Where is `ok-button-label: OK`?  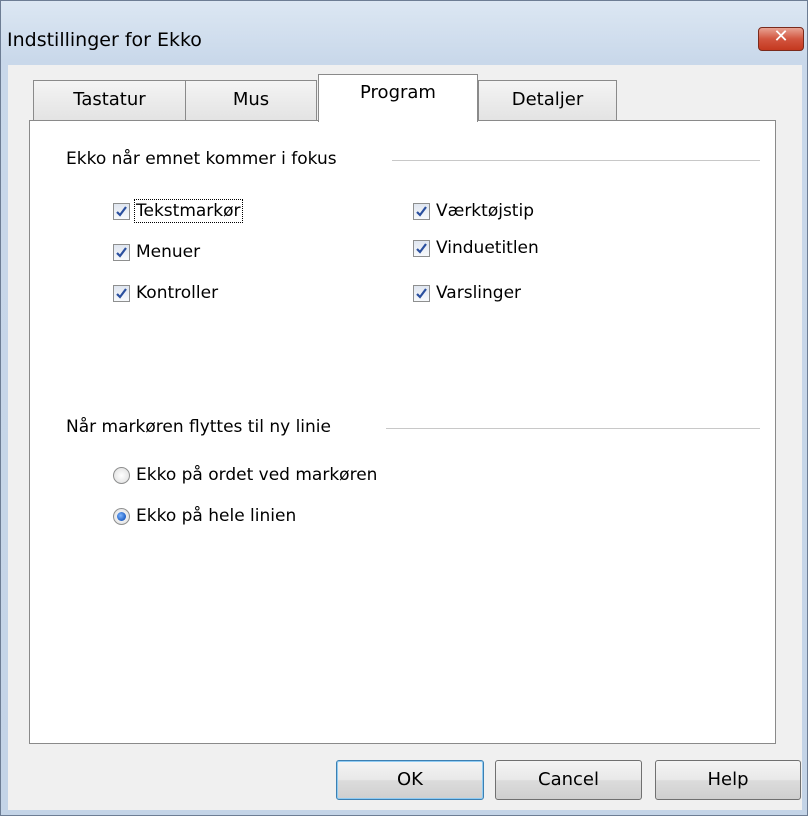
ok-button-label: OK is located at coordinates (410, 779).